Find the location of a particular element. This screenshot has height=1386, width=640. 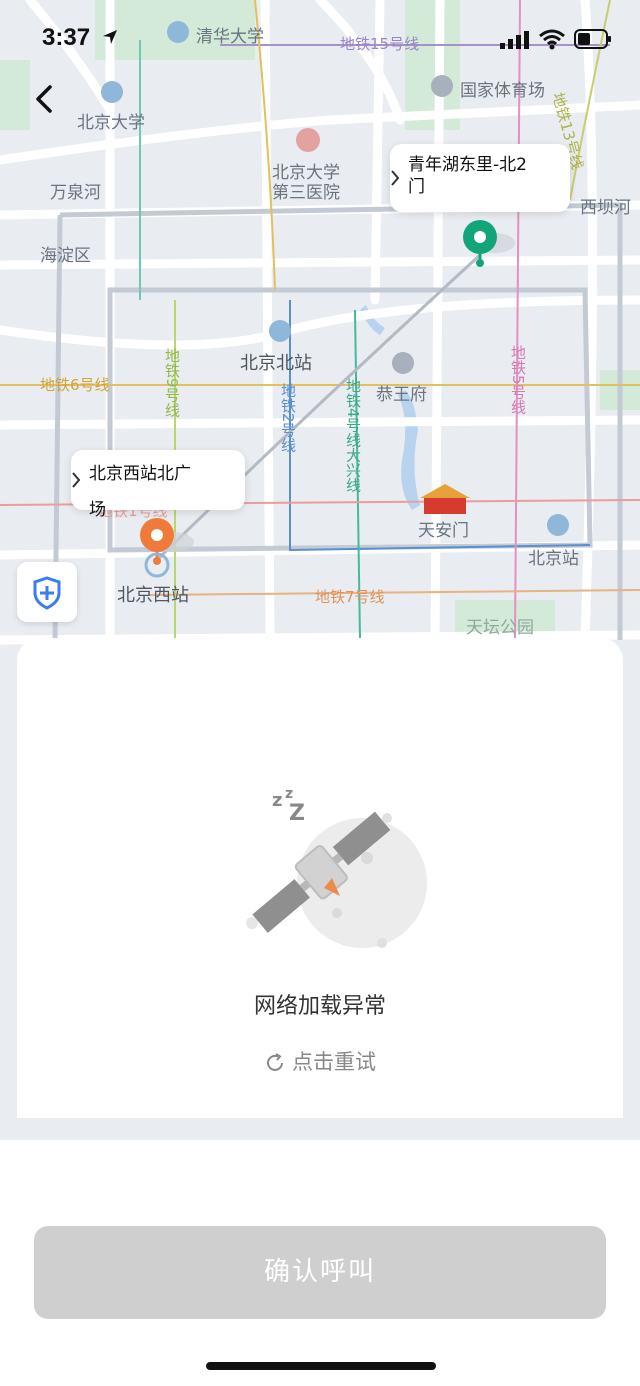

status-time: 3:37 is located at coordinates (66, 37).